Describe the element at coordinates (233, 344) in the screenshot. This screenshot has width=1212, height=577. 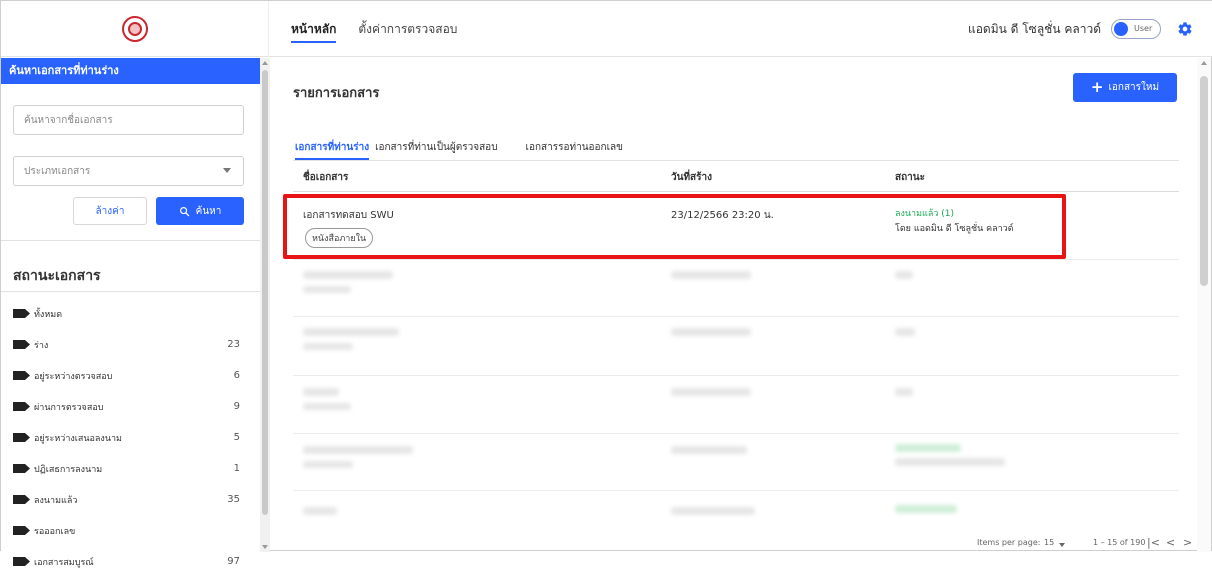
I see `status-item-count: 23` at that location.